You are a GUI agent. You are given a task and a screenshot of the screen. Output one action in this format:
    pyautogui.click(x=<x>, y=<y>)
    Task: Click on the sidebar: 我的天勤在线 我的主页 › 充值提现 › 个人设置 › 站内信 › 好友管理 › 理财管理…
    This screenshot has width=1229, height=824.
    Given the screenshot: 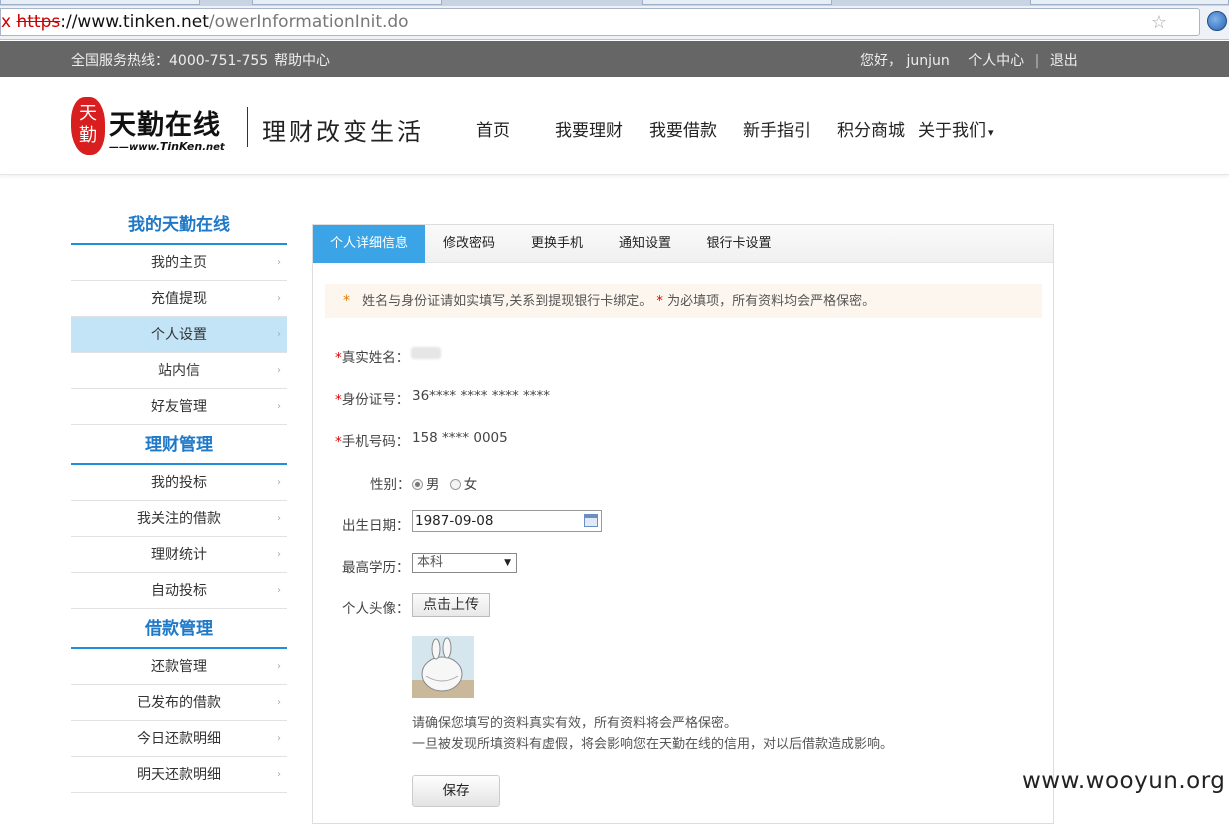 What is the action you would take?
    pyautogui.click(x=179, y=499)
    